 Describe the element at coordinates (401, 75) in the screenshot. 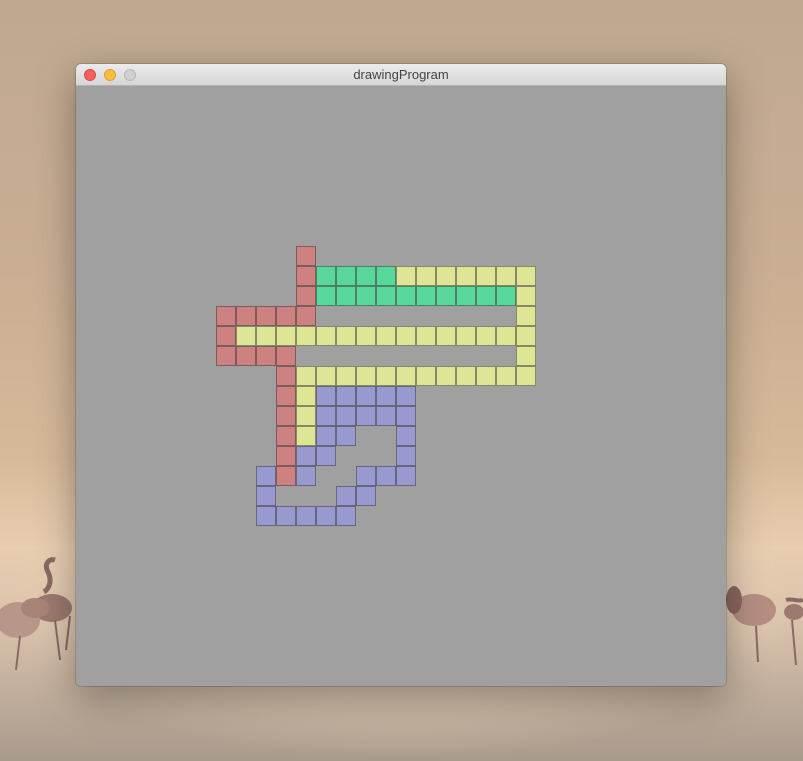

I see `title-bar: drawingProgram` at that location.